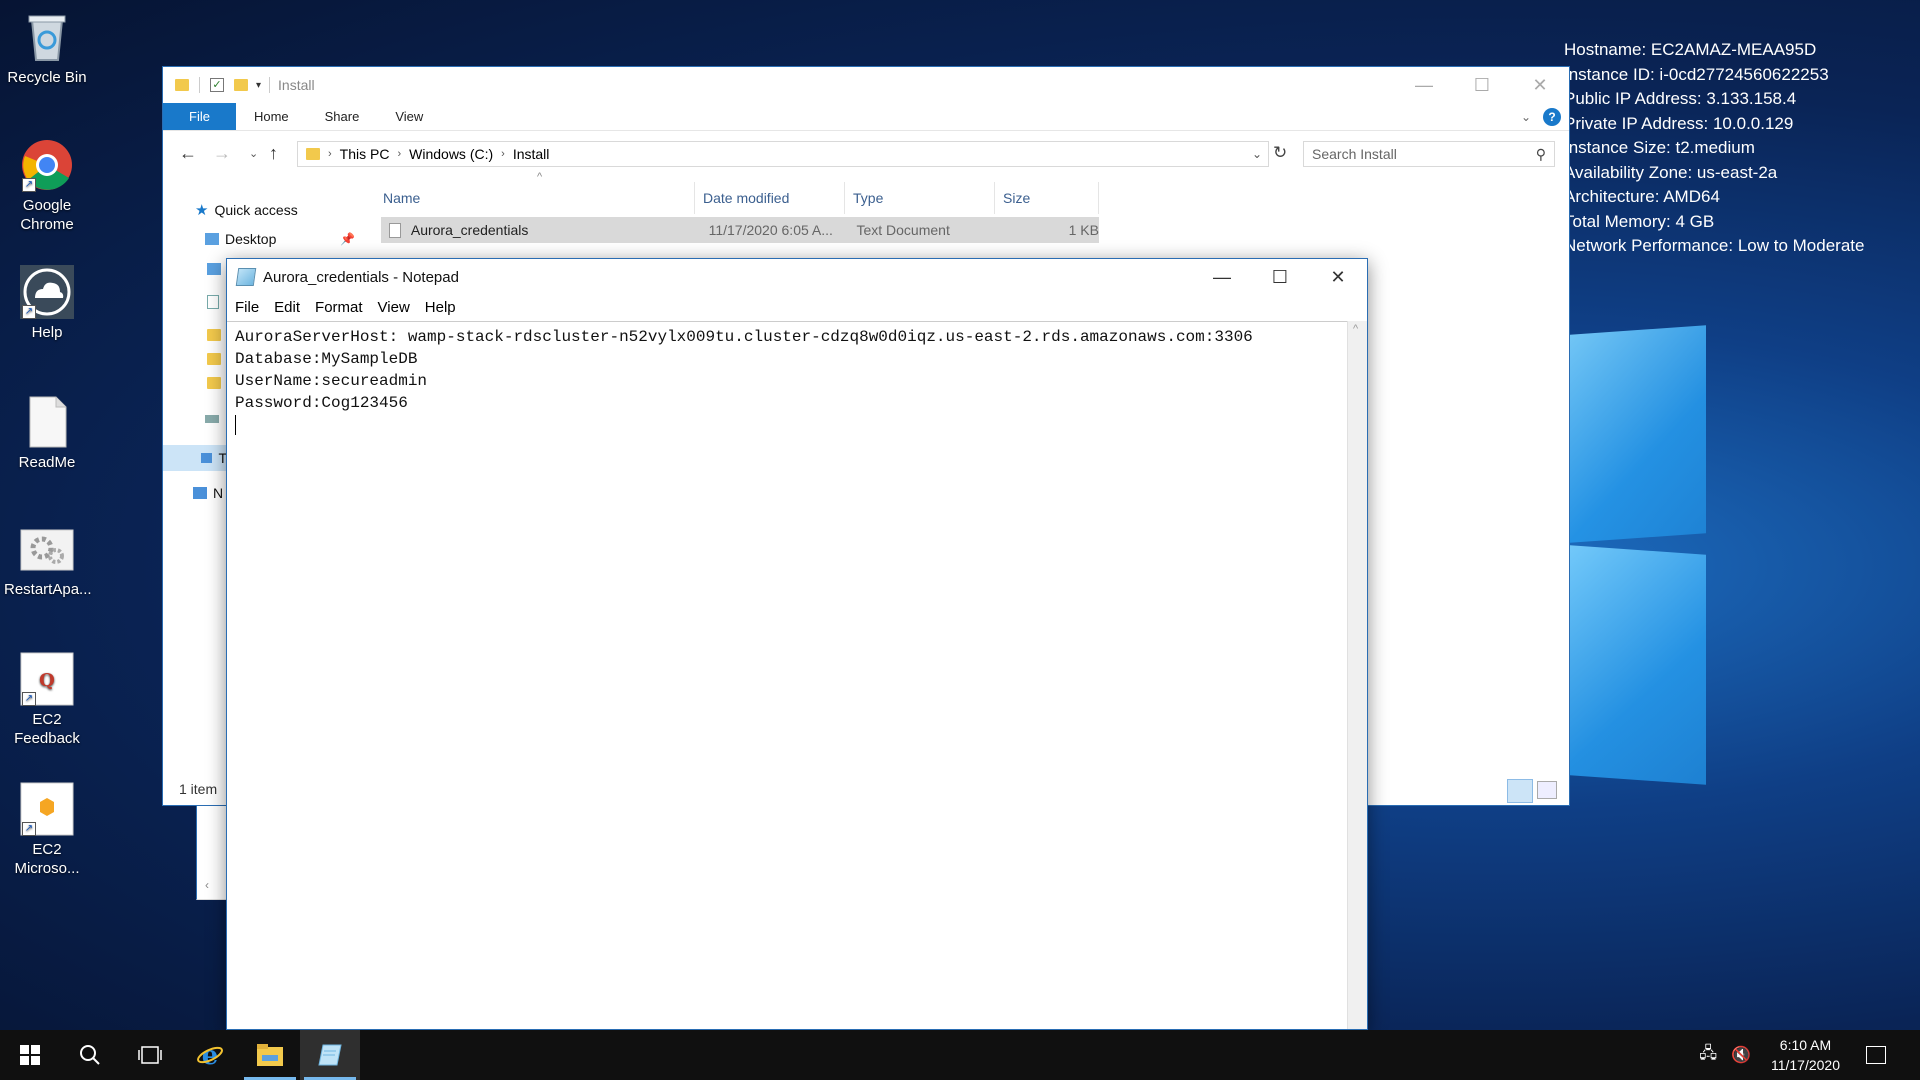 The width and height of the screenshot is (1920, 1080). Describe the element at coordinates (783, 154) in the screenshot. I see `address-bar: › This PC › Windows (C:) › Install ⌄` at that location.